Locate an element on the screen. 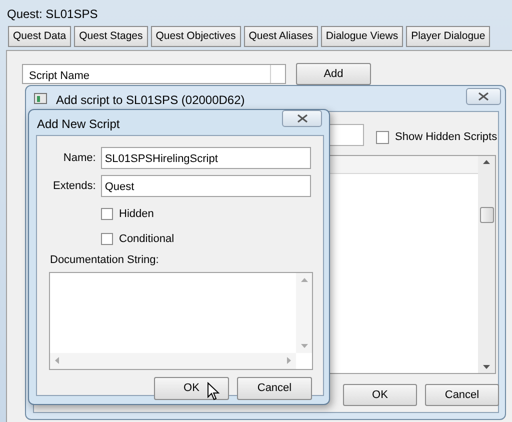  documentation-field is located at coordinates (181, 321).